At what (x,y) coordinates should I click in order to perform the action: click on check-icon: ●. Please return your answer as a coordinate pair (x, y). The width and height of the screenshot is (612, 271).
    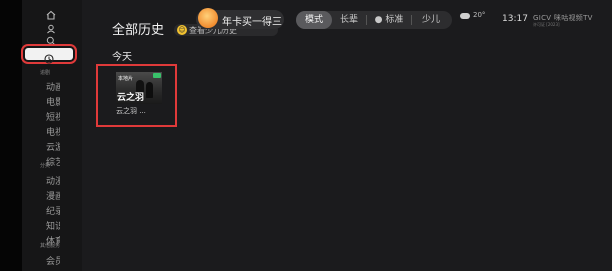
    Looking at the image, I should click on (378, 20).